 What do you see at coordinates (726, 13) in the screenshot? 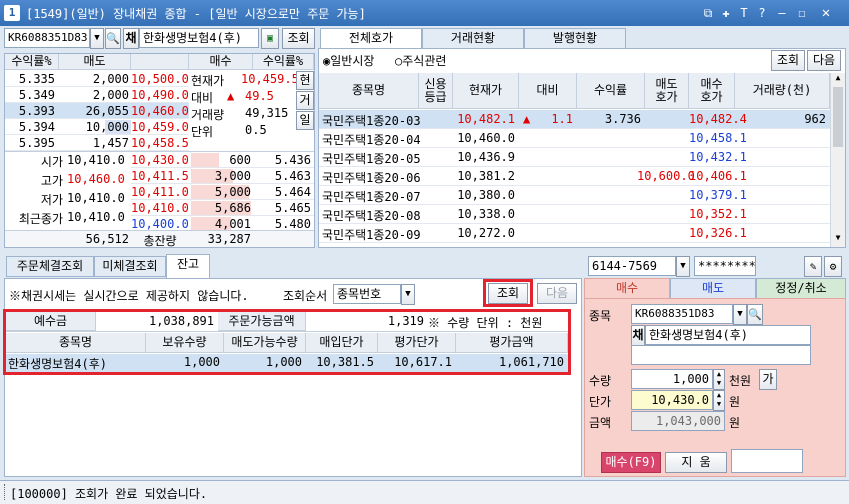
I see `pin-icon: ✚` at bounding box center [726, 13].